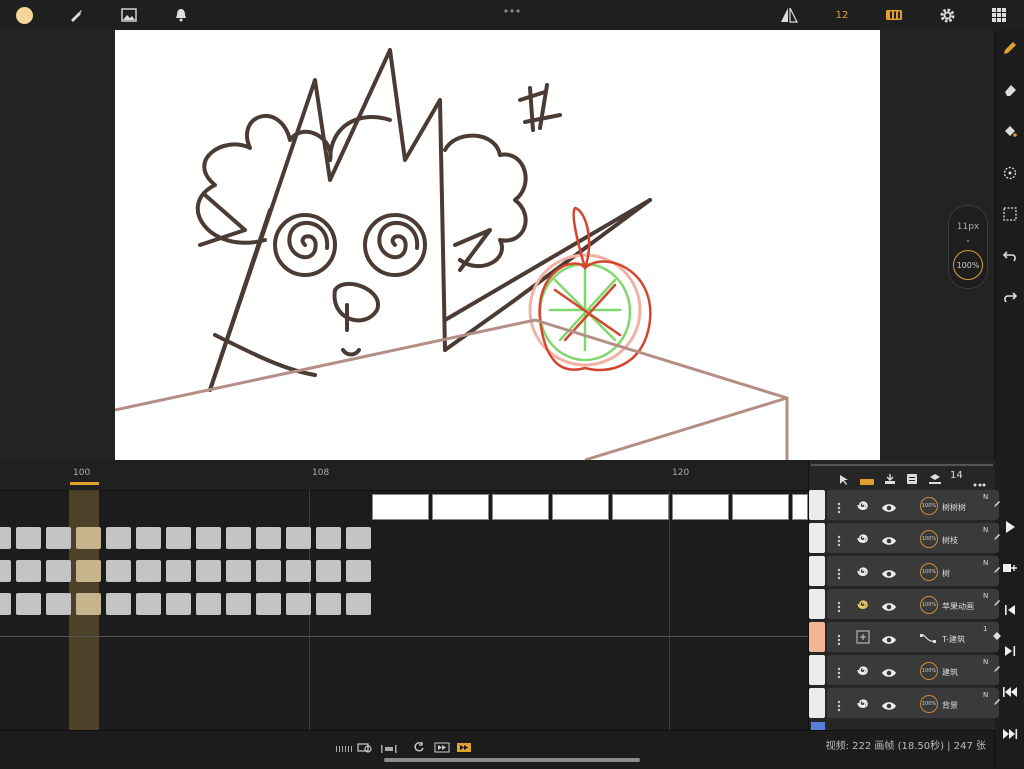 The image size is (1024, 769). What do you see at coordinates (904, 703) in the screenshot?
I see `layer-row: 100% 背景 N` at bounding box center [904, 703].